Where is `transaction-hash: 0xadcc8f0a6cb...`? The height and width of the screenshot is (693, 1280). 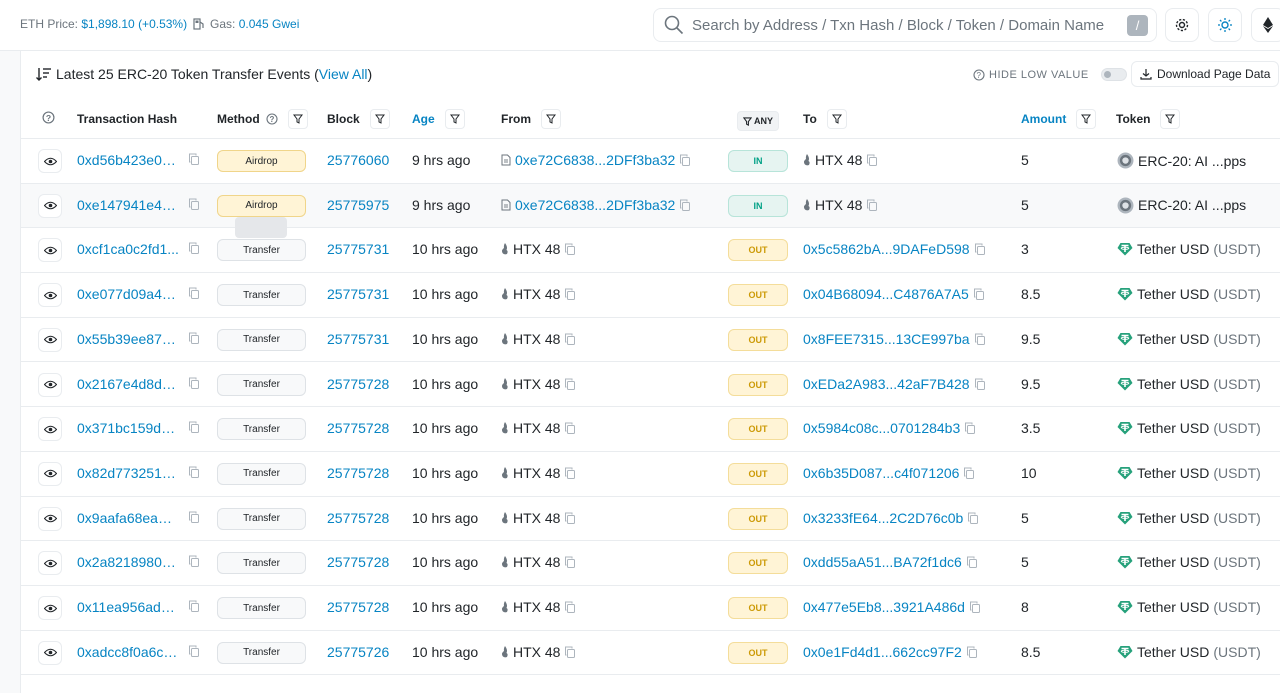
transaction-hash: 0xadcc8f0a6cb... is located at coordinates (128, 652).